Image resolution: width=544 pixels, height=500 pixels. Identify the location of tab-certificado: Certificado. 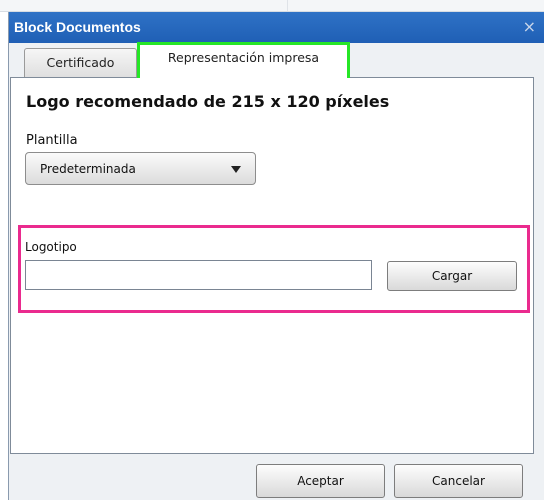
(80, 63).